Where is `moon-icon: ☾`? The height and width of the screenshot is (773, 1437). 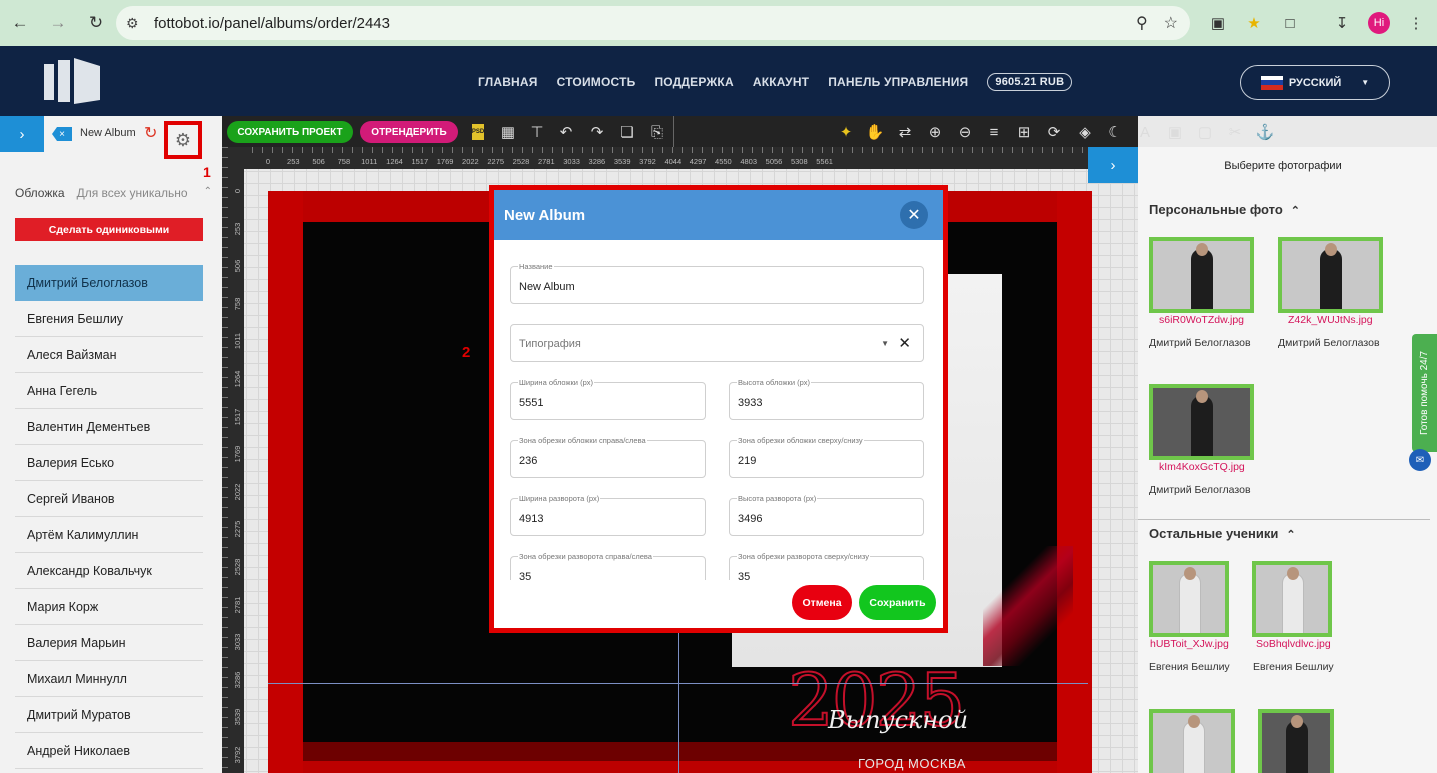 moon-icon: ☾ is located at coordinates (1115, 132).